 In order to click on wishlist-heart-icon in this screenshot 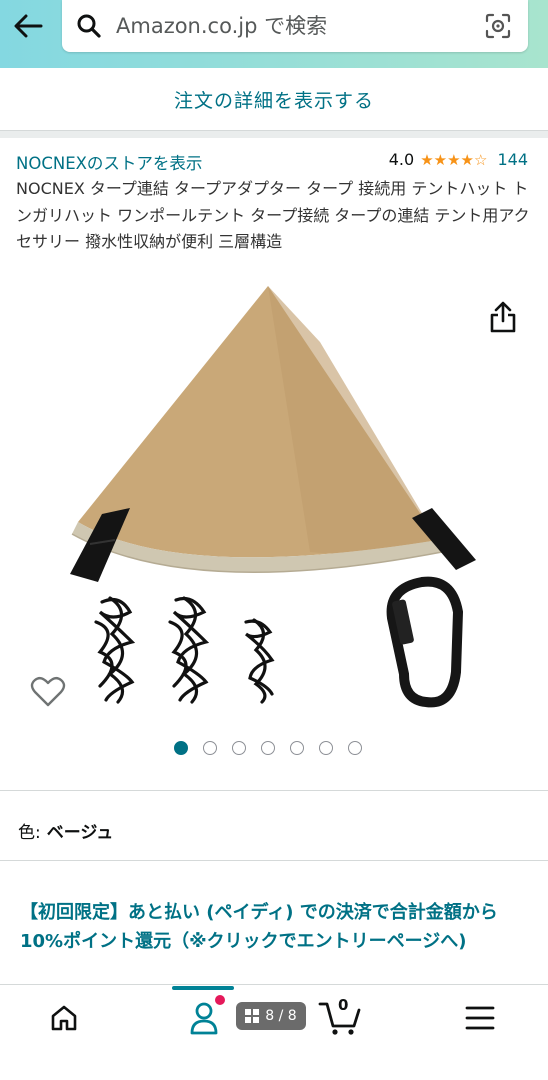, I will do `click(48, 692)`.